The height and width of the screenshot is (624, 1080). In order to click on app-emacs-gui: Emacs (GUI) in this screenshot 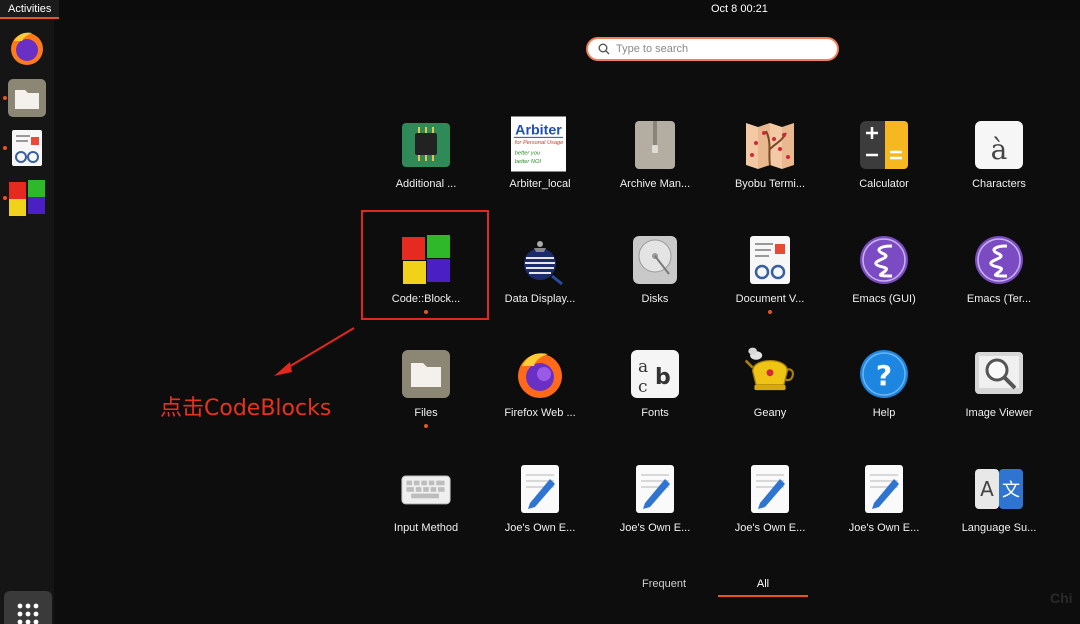, I will do `click(884, 284)`.